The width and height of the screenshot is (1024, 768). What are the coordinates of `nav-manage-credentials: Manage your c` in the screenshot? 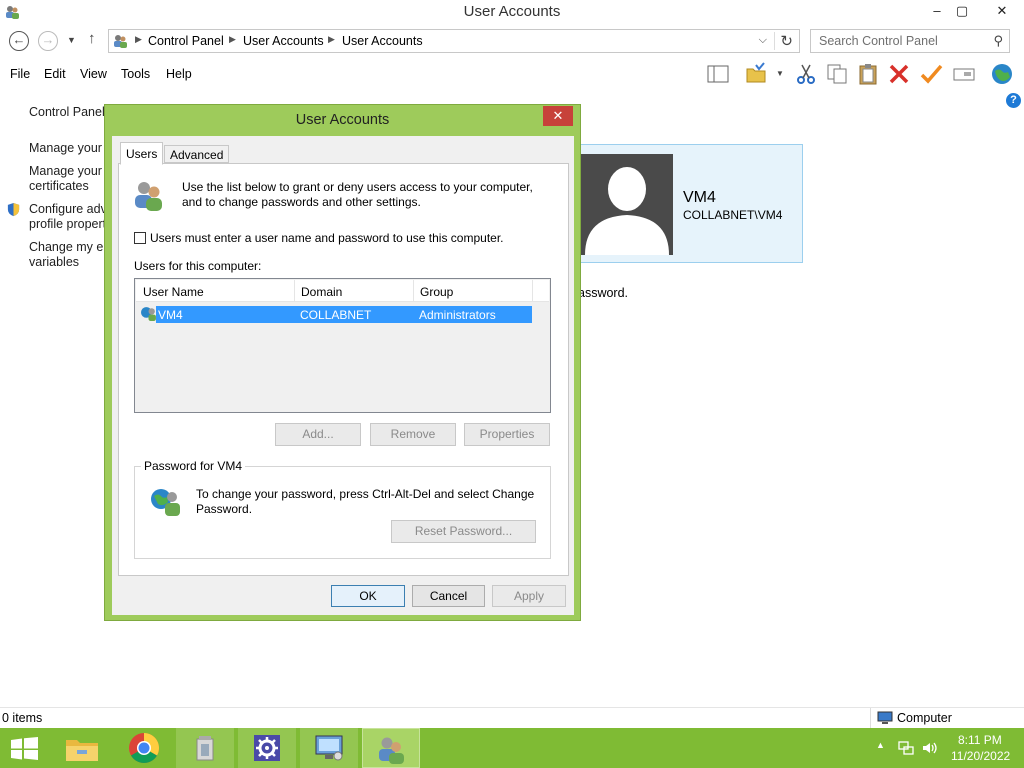 It's located at (70, 148).